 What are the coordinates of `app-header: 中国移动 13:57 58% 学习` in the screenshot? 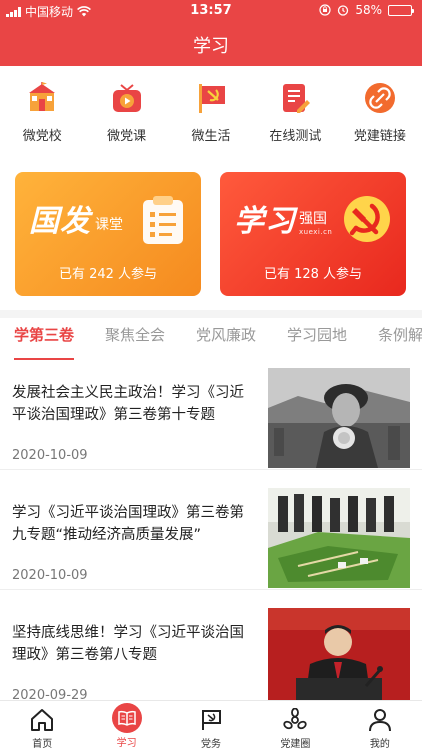 It's located at (211, 33).